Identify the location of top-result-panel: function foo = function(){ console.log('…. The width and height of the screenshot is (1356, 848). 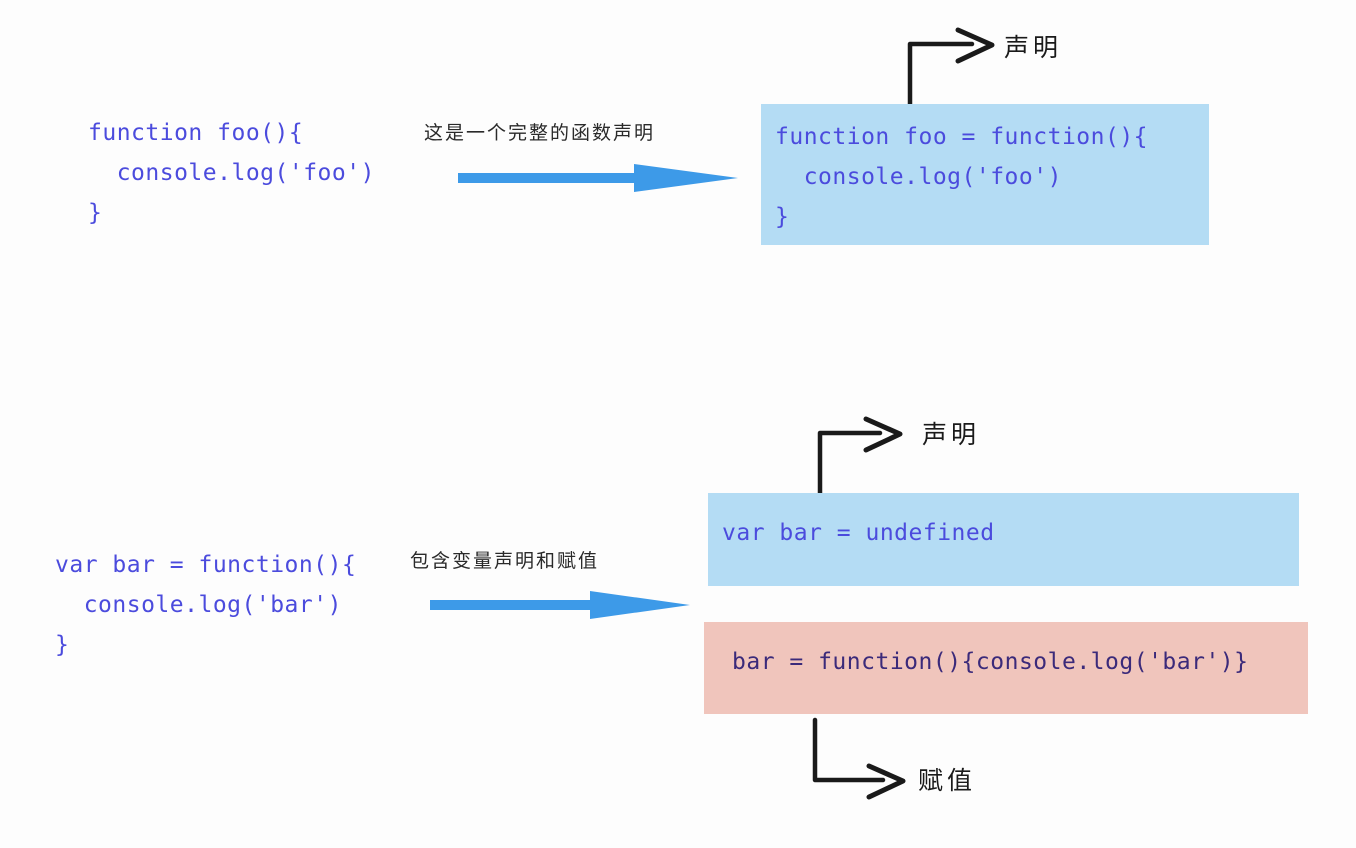
(985, 174).